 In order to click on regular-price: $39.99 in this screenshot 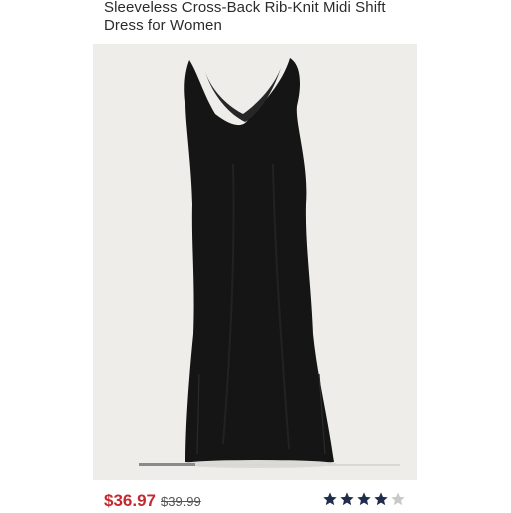, I will do `click(181, 501)`.